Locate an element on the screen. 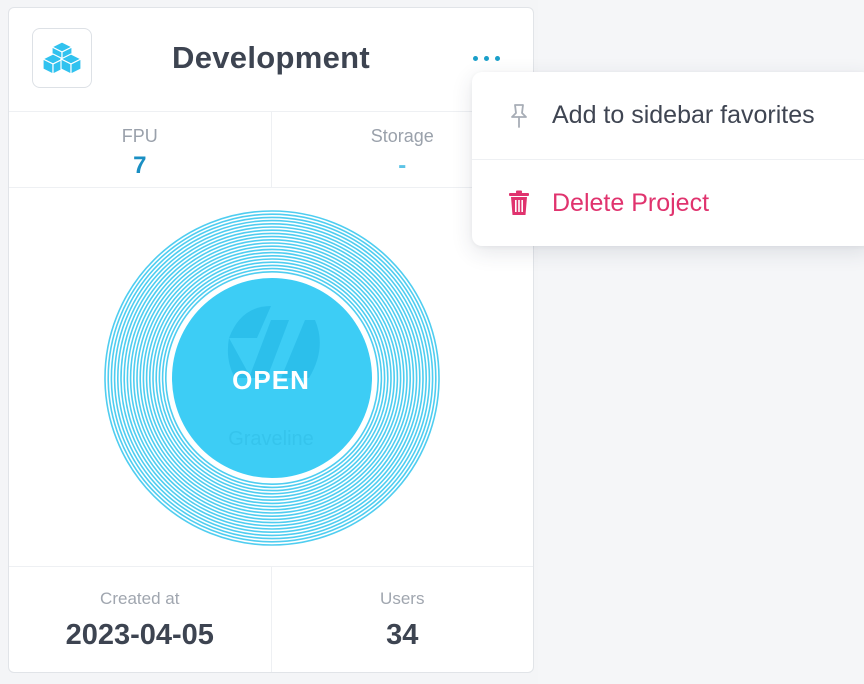  card-header: Development is located at coordinates (271, 60).